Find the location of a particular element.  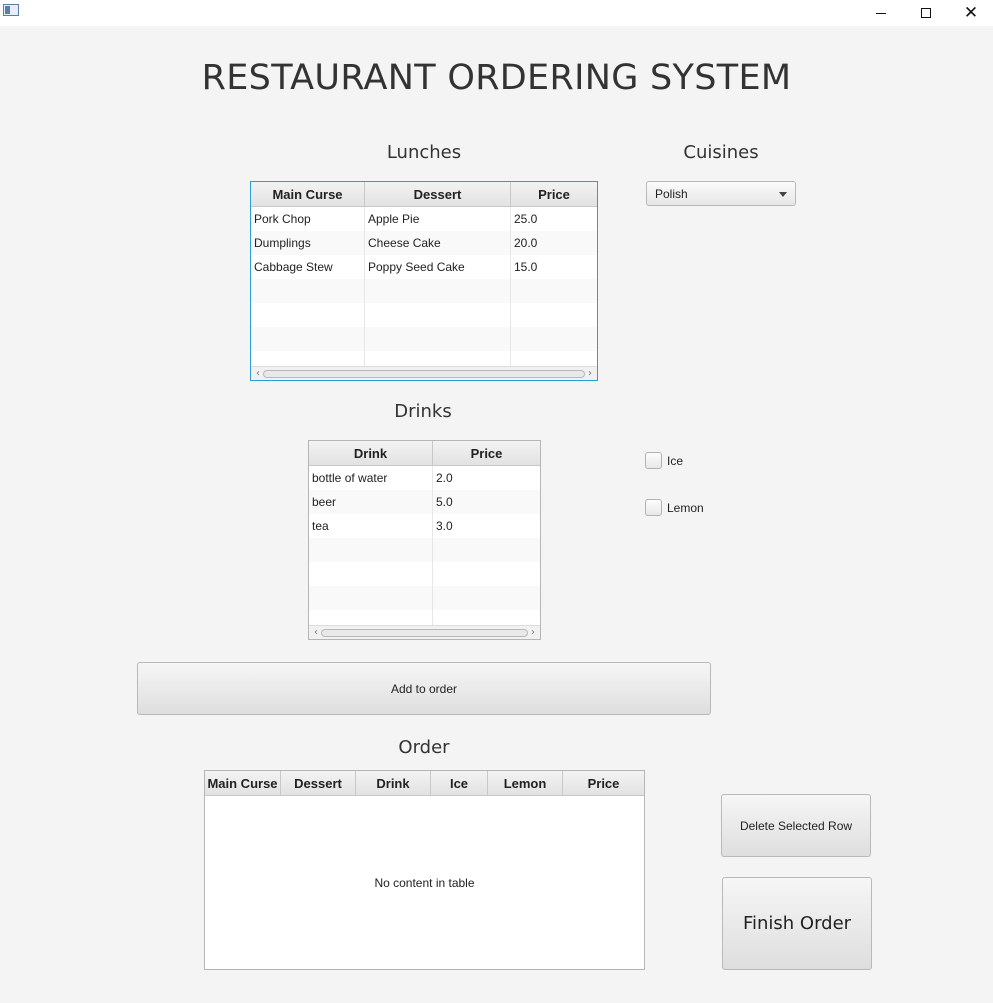

lunches-table-header: Main Curse Dessert Price is located at coordinates (424, 194).